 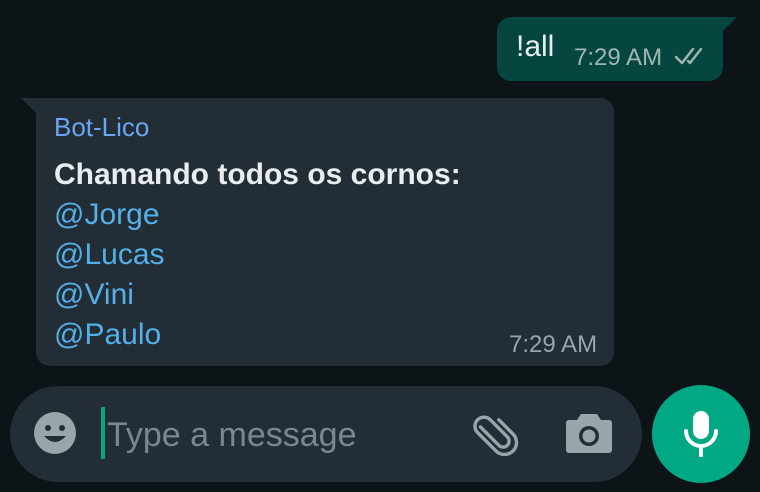 What do you see at coordinates (277, 435) in the screenshot?
I see `message-input` at bounding box center [277, 435].